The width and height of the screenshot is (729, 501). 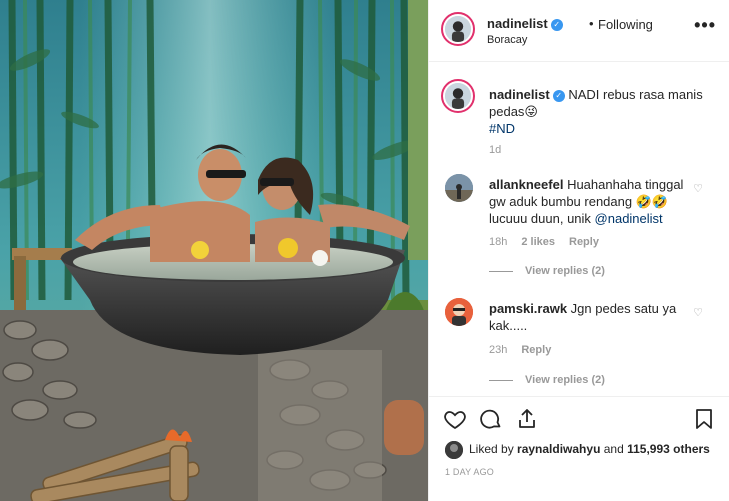 What do you see at coordinates (625, 24) in the screenshot?
I see `following-button: Following` at bounding box center [625, 24].